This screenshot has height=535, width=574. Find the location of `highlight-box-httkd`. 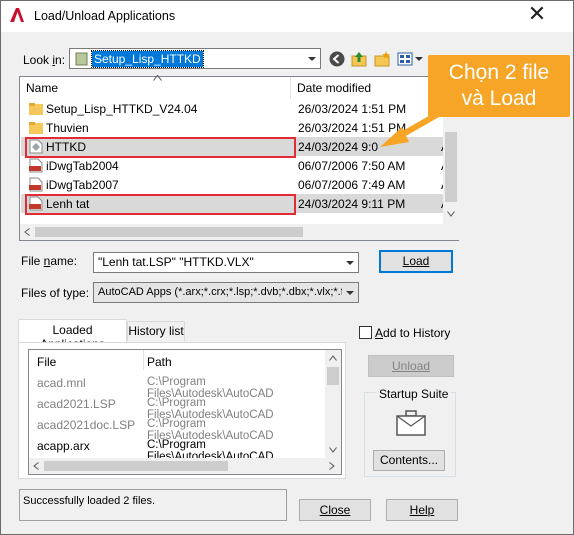

highlight-box-httkd is located at coordinates (160, 147).